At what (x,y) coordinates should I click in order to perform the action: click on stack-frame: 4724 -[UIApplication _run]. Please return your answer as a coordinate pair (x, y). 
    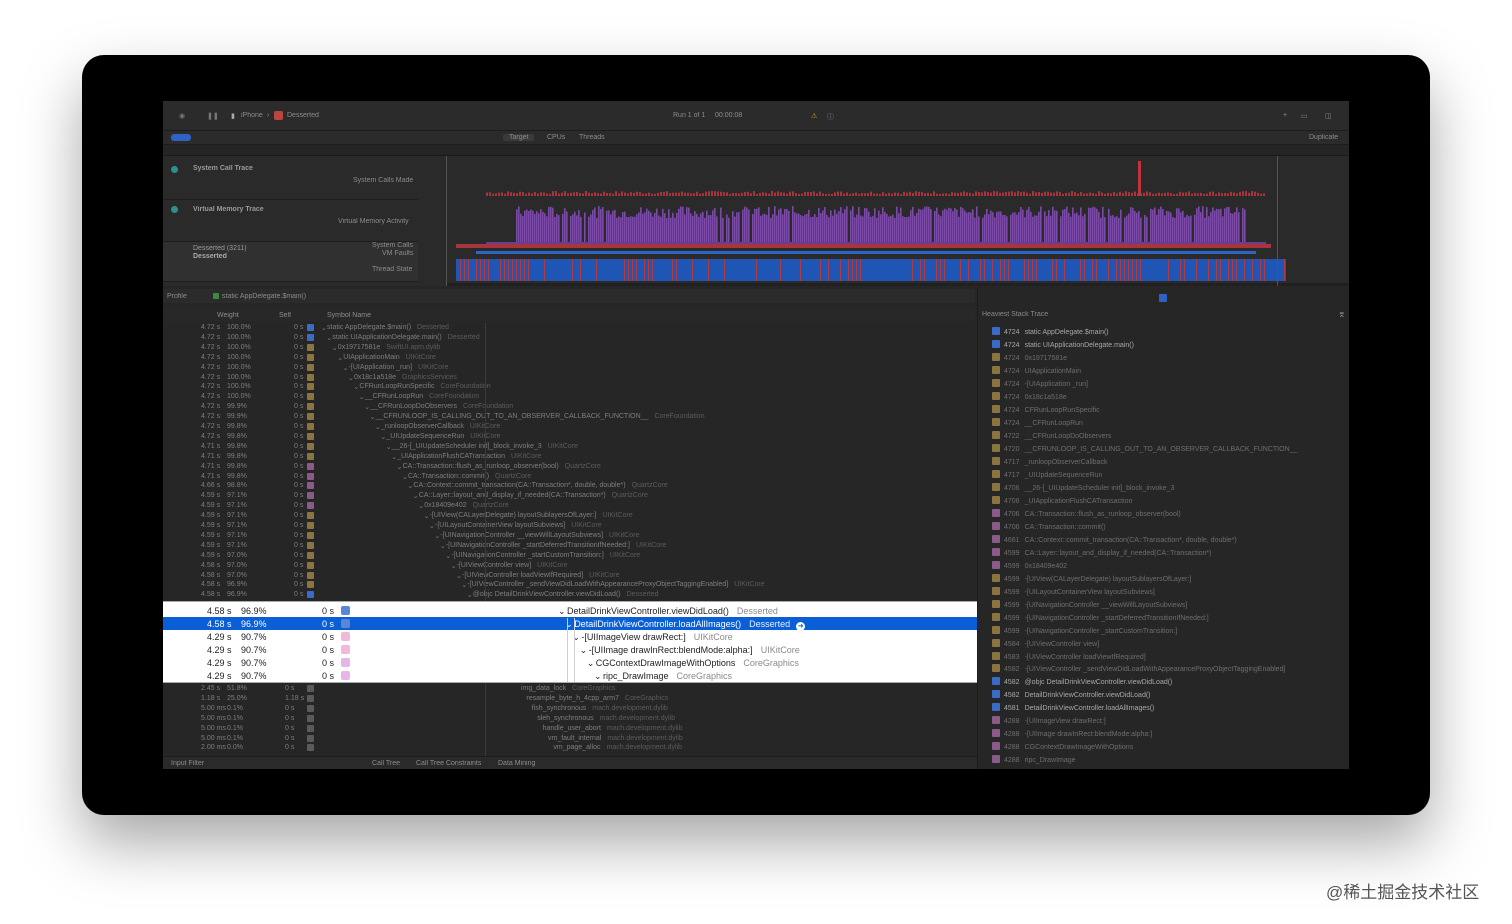
    Looking at the image, I should click on (1040, 384).